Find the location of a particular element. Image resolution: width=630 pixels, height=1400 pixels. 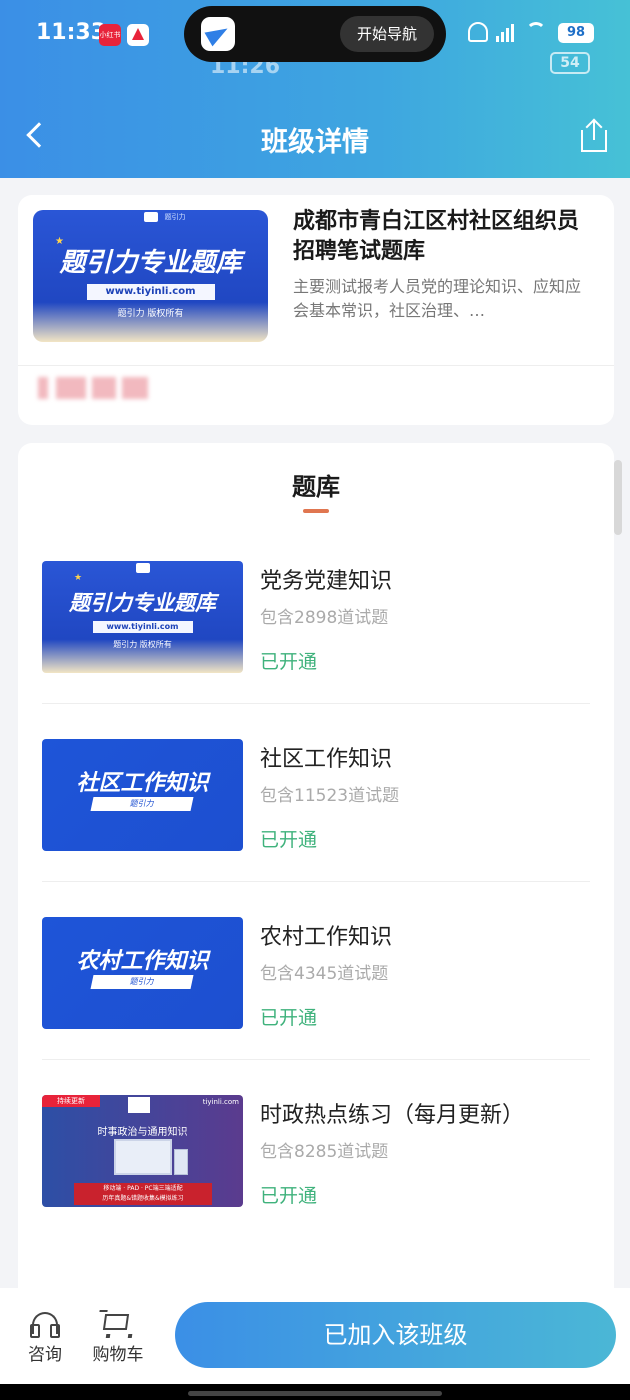

cover-headline: 时事政治与通用知识 is located at coordinates (142, 1132).